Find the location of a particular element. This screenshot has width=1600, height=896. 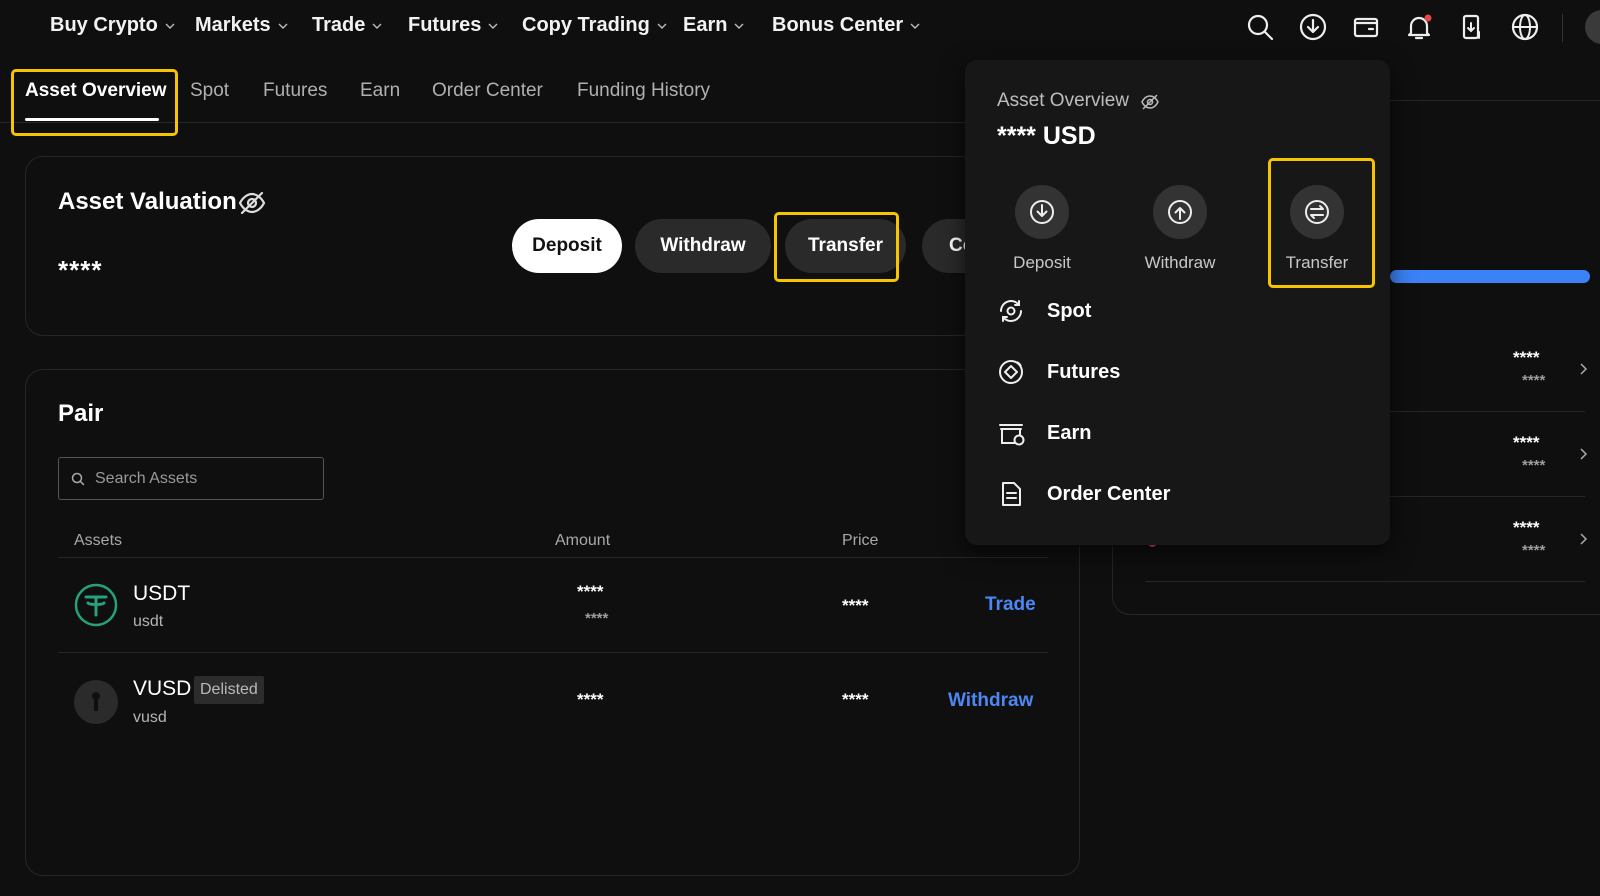

usdt-logo-icon is located at coordinates (96, 605).